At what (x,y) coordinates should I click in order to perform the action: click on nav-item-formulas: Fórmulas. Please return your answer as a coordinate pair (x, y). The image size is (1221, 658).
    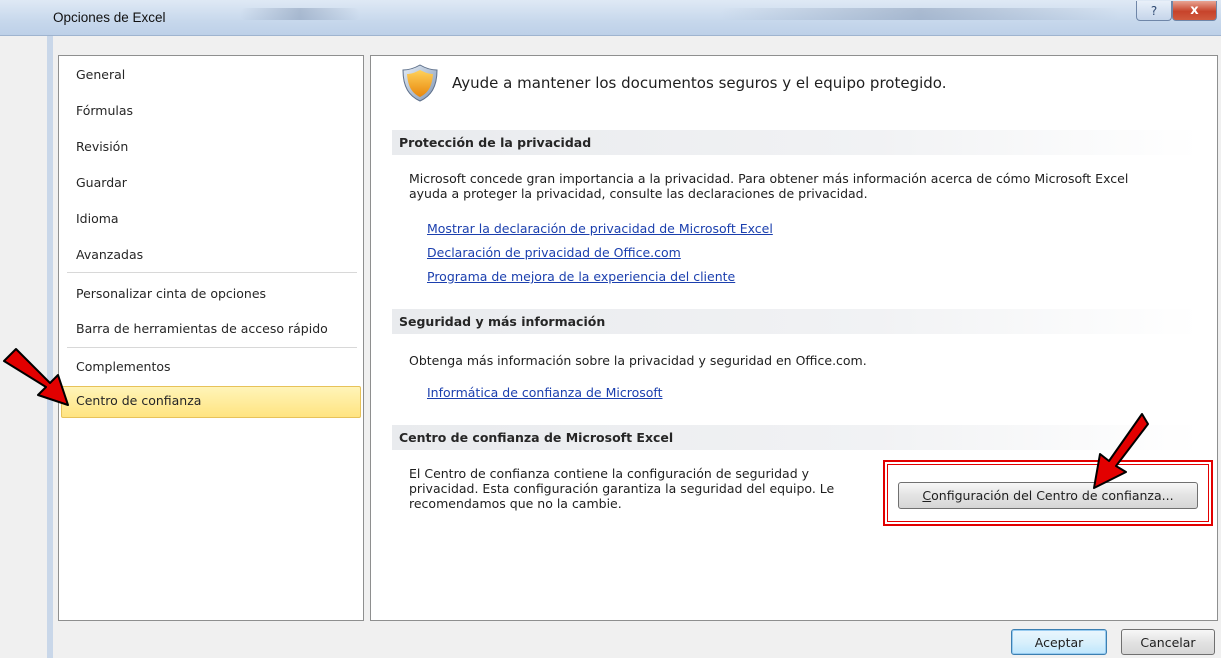
    Looking at the image, I should click on (211, 111).